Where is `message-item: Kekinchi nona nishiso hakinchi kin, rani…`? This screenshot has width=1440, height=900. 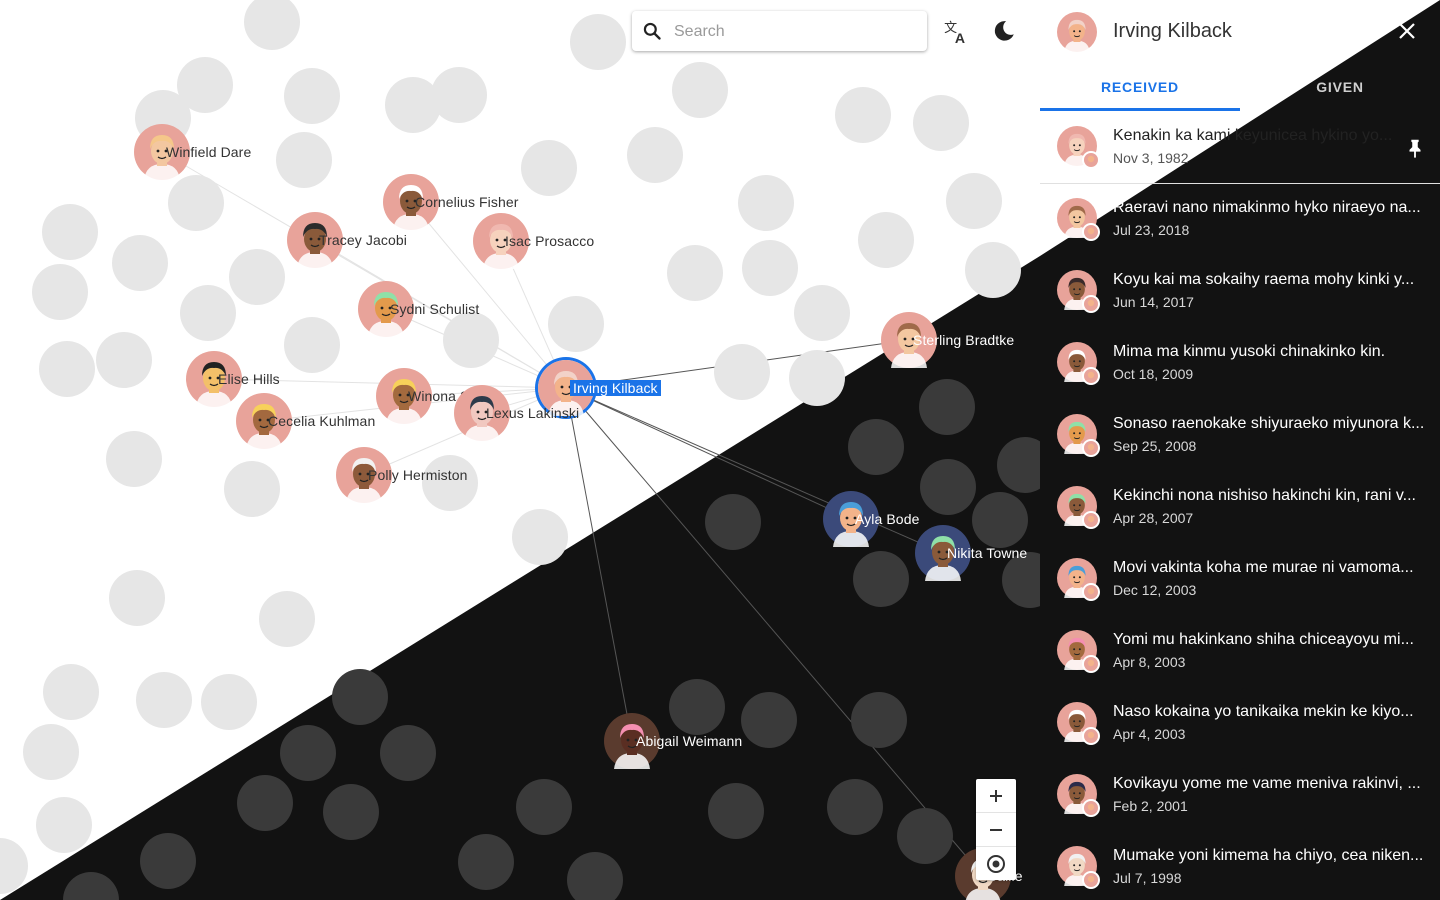
message-item: Kekinchi nona nishiso hakinchi kin, rani… is located at coordinates (1240, 508).